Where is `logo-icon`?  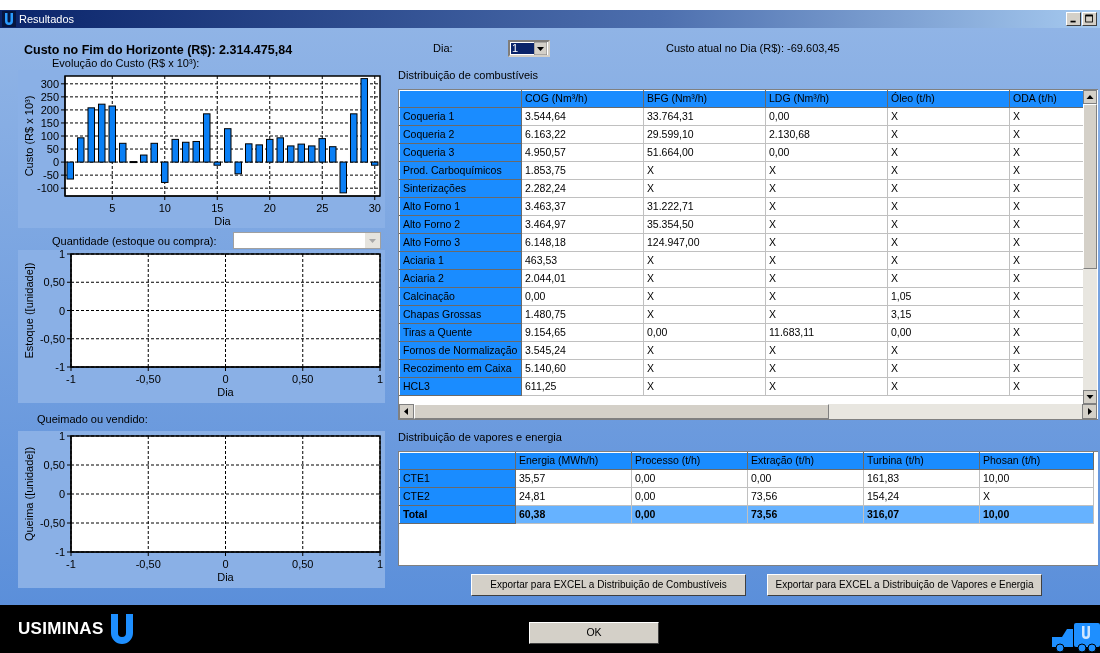 logo-icon is located at coordinates (121, 629).